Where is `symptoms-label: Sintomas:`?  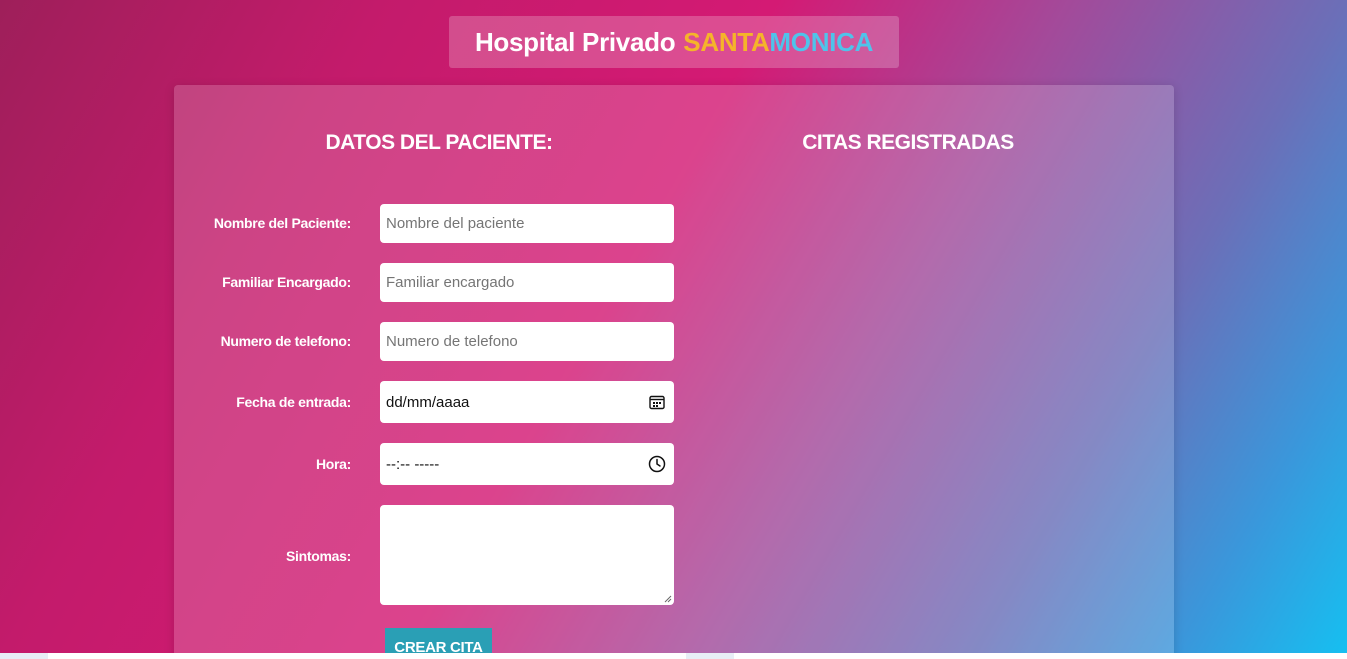
symptoms-label: Sintomas: is located at coordinates (318, 556).